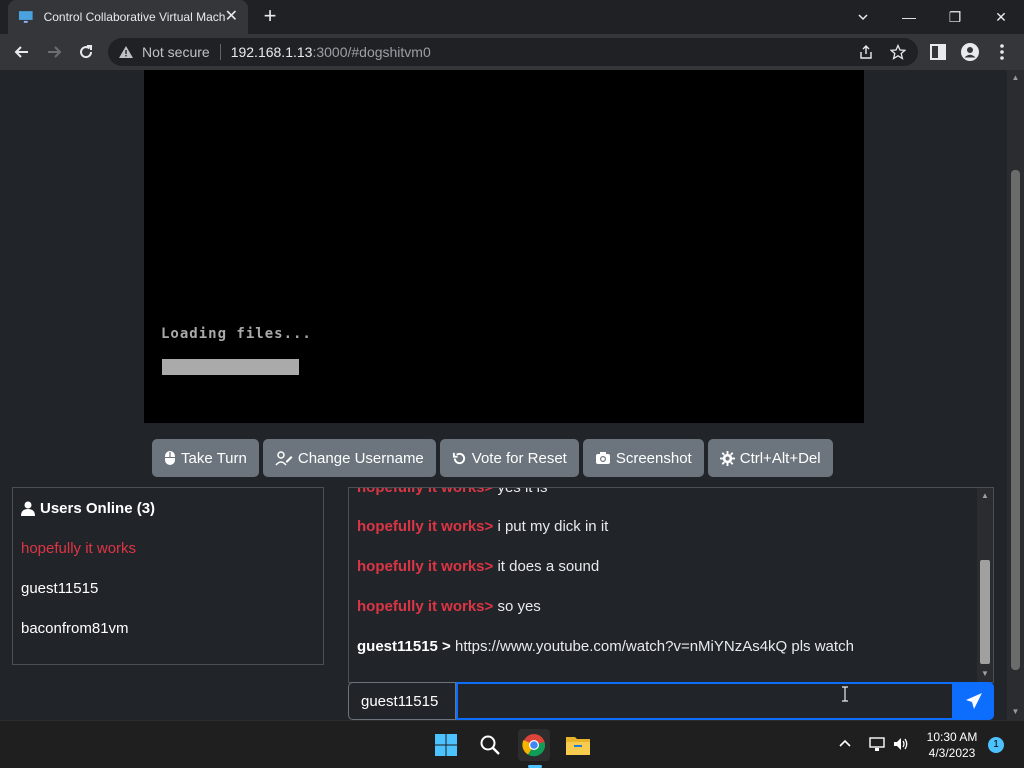 This screenshot has width=1024, height=768. What do you see at coordinates (360, 458) in the screenshot?
I see `change-username-label: Change Username` at bounding box center [360, 458].